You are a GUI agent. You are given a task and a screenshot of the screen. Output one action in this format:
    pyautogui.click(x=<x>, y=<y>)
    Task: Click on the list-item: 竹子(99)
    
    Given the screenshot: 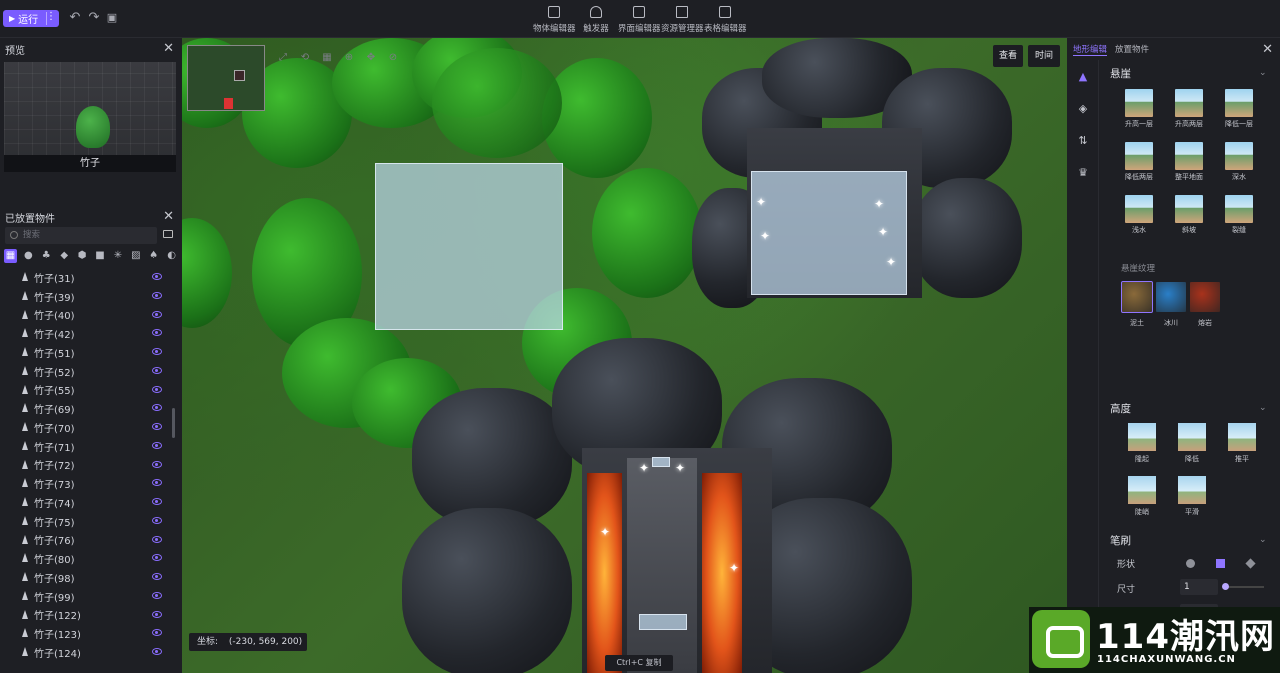 What is the action you would take?
    pyautogui.click(x=86, y=596)
    